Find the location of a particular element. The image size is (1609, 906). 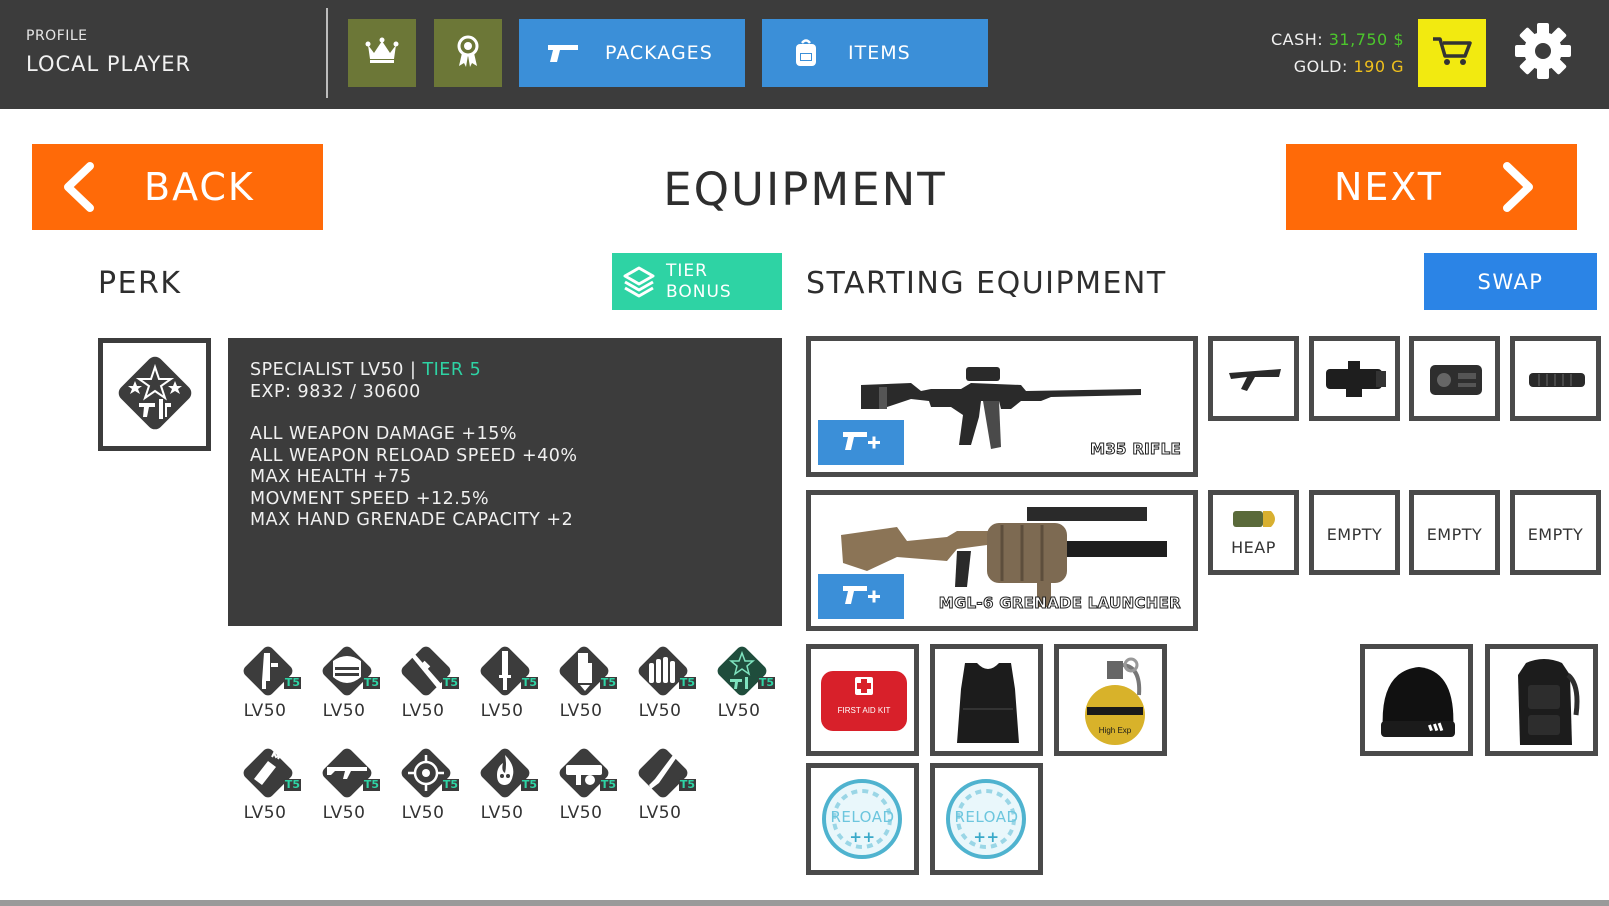

cosmetic-slot-head is located at coordinates (1416, 700).